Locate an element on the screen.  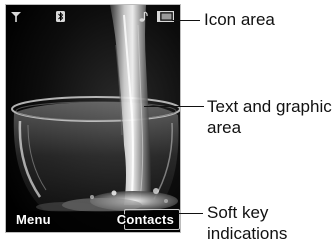
callout-label-icon-area: Icon area is located at coordinates (239, 19).